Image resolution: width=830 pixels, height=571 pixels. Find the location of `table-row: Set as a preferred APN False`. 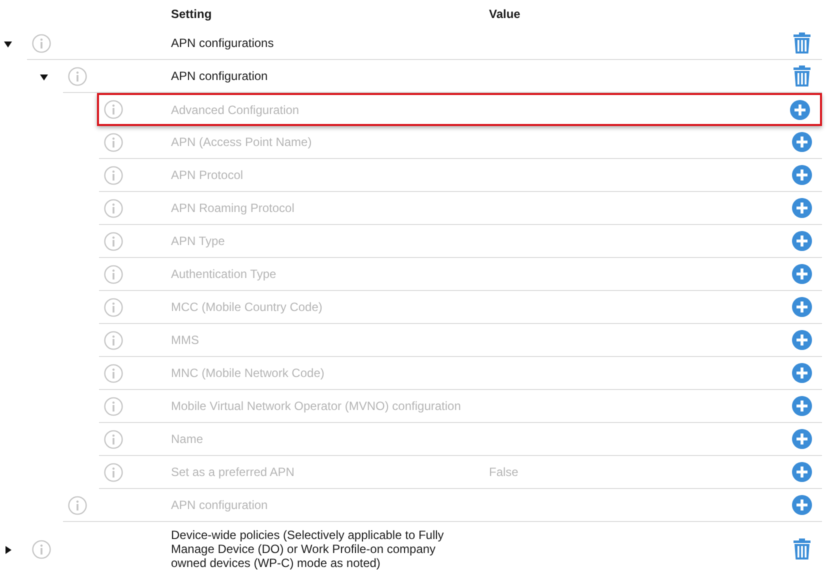

table-row: Set as a preferred APN False is located at coordinates (460, 472).